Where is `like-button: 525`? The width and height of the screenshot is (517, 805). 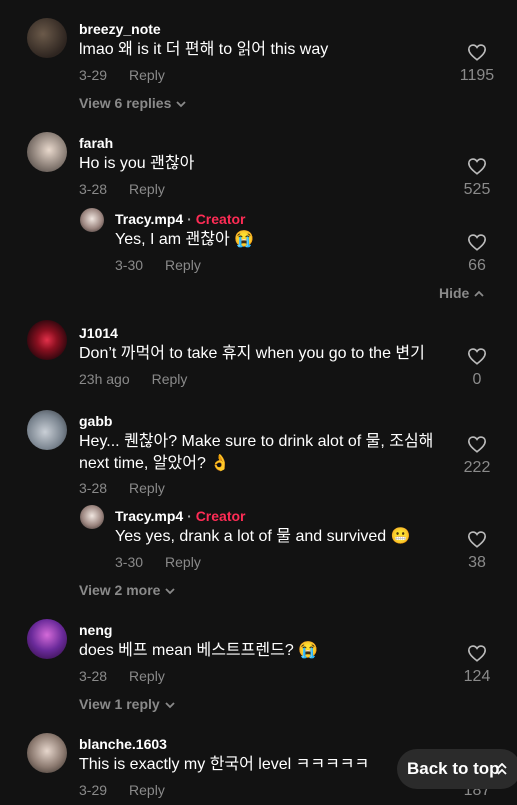 like-button: 525 is located at coordinates (477, 178).